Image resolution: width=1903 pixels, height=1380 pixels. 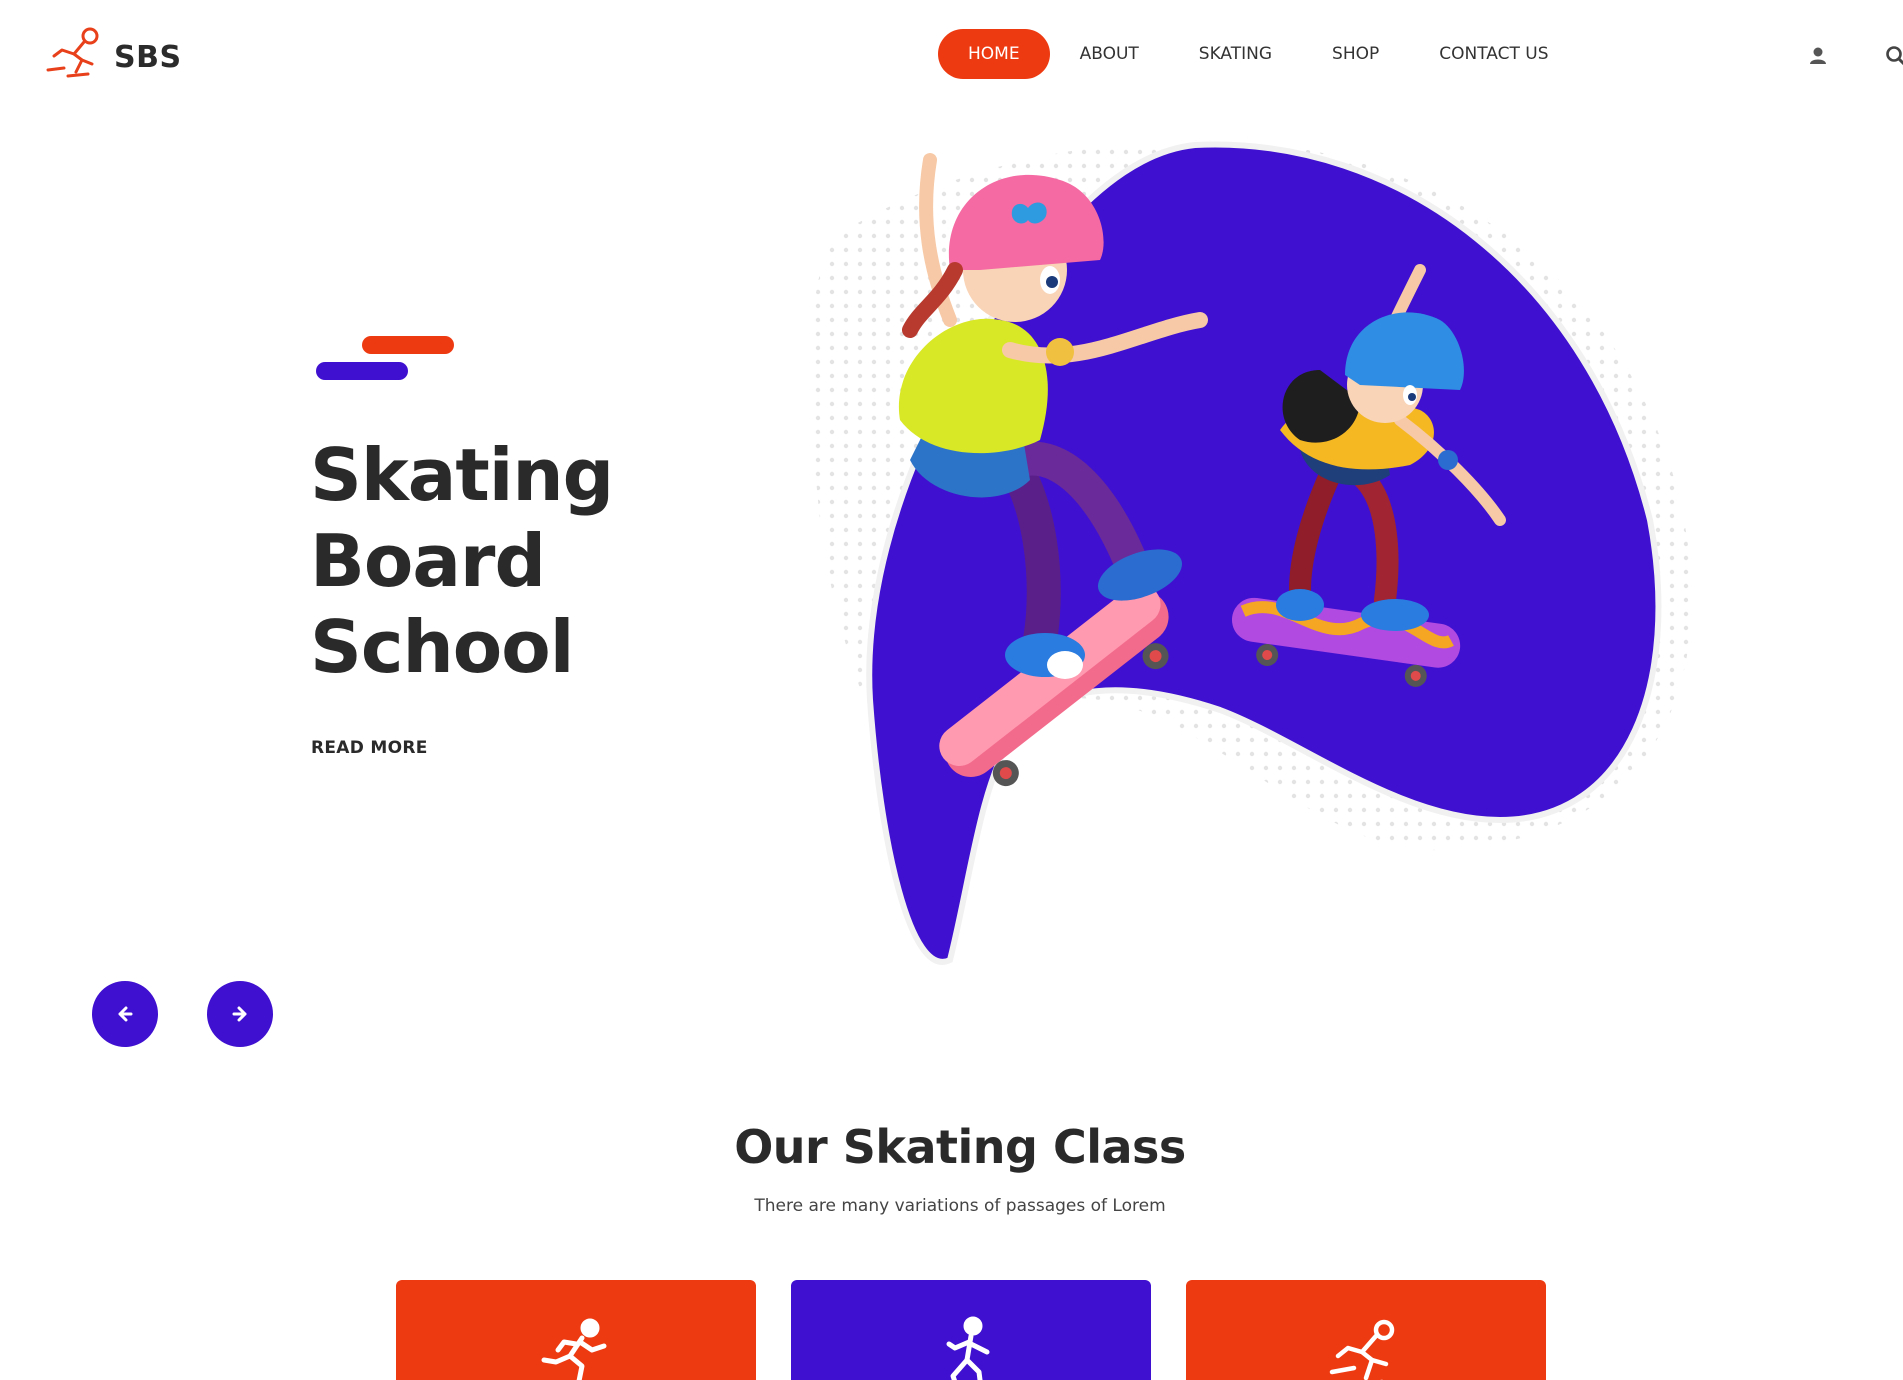 I want to click on next-slide-button, so click(x=240, y=1014).